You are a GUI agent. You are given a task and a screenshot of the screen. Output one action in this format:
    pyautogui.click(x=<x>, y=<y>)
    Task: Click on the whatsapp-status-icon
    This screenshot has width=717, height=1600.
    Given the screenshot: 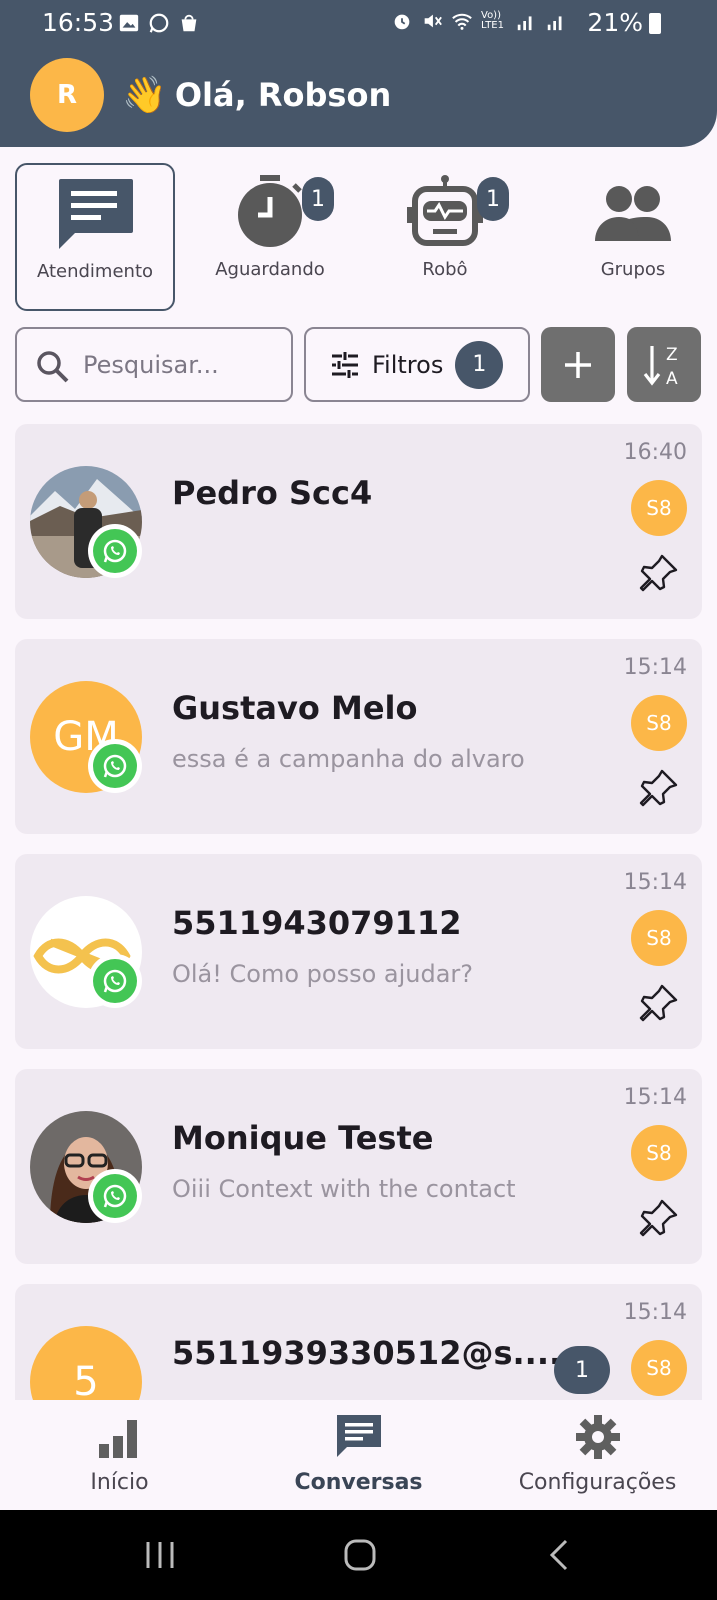 What is the action you would take?
    pyautogui.click(x=159, y=23)
    